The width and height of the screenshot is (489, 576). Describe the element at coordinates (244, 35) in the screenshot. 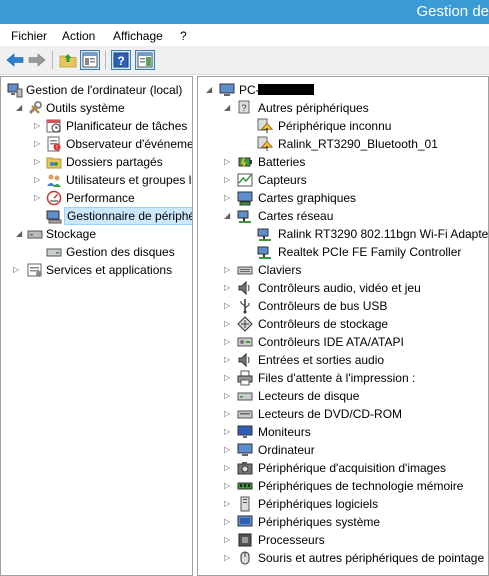

I see `menu-bar: Fichier Action Affichage ?` at that location.